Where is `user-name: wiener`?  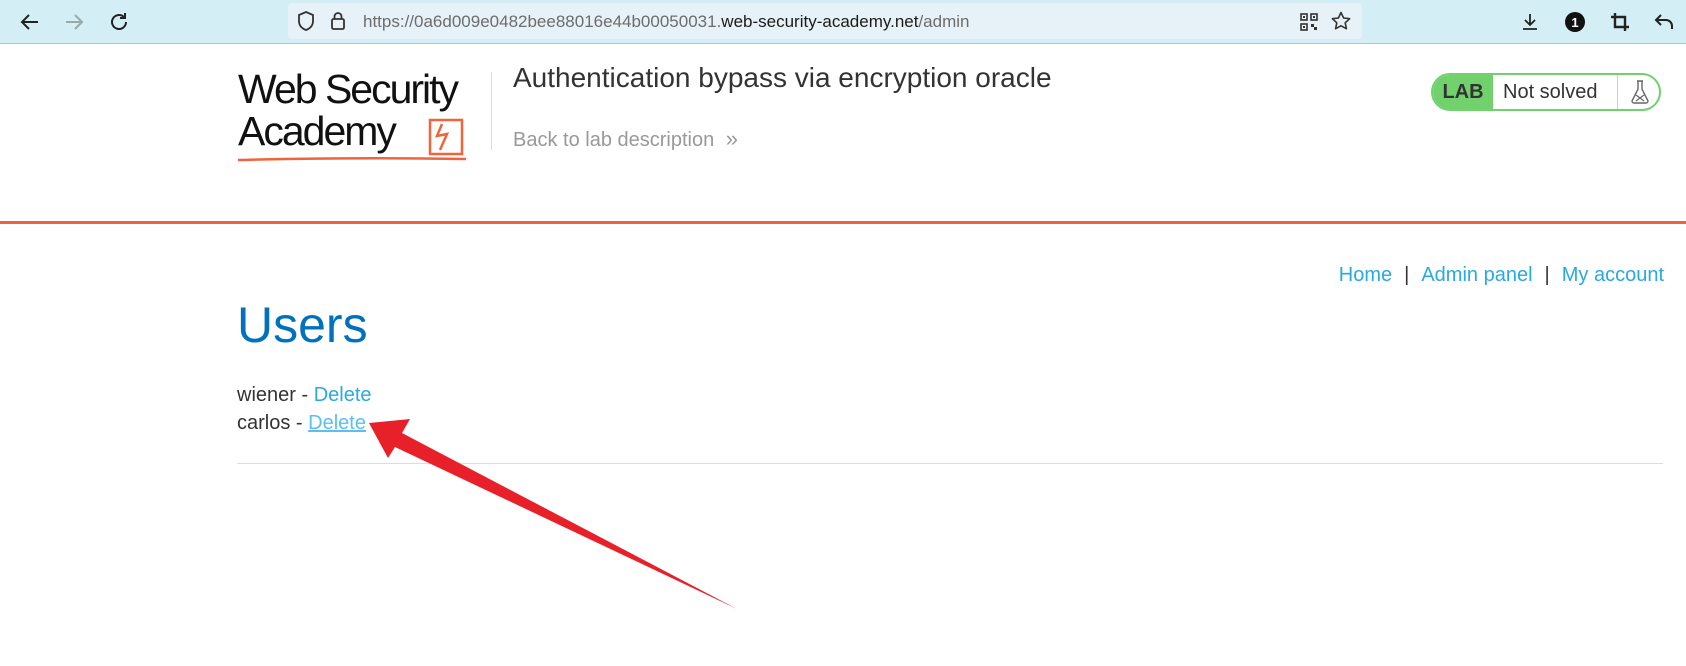
user-name: wiener is located at coordinates (266, 395).